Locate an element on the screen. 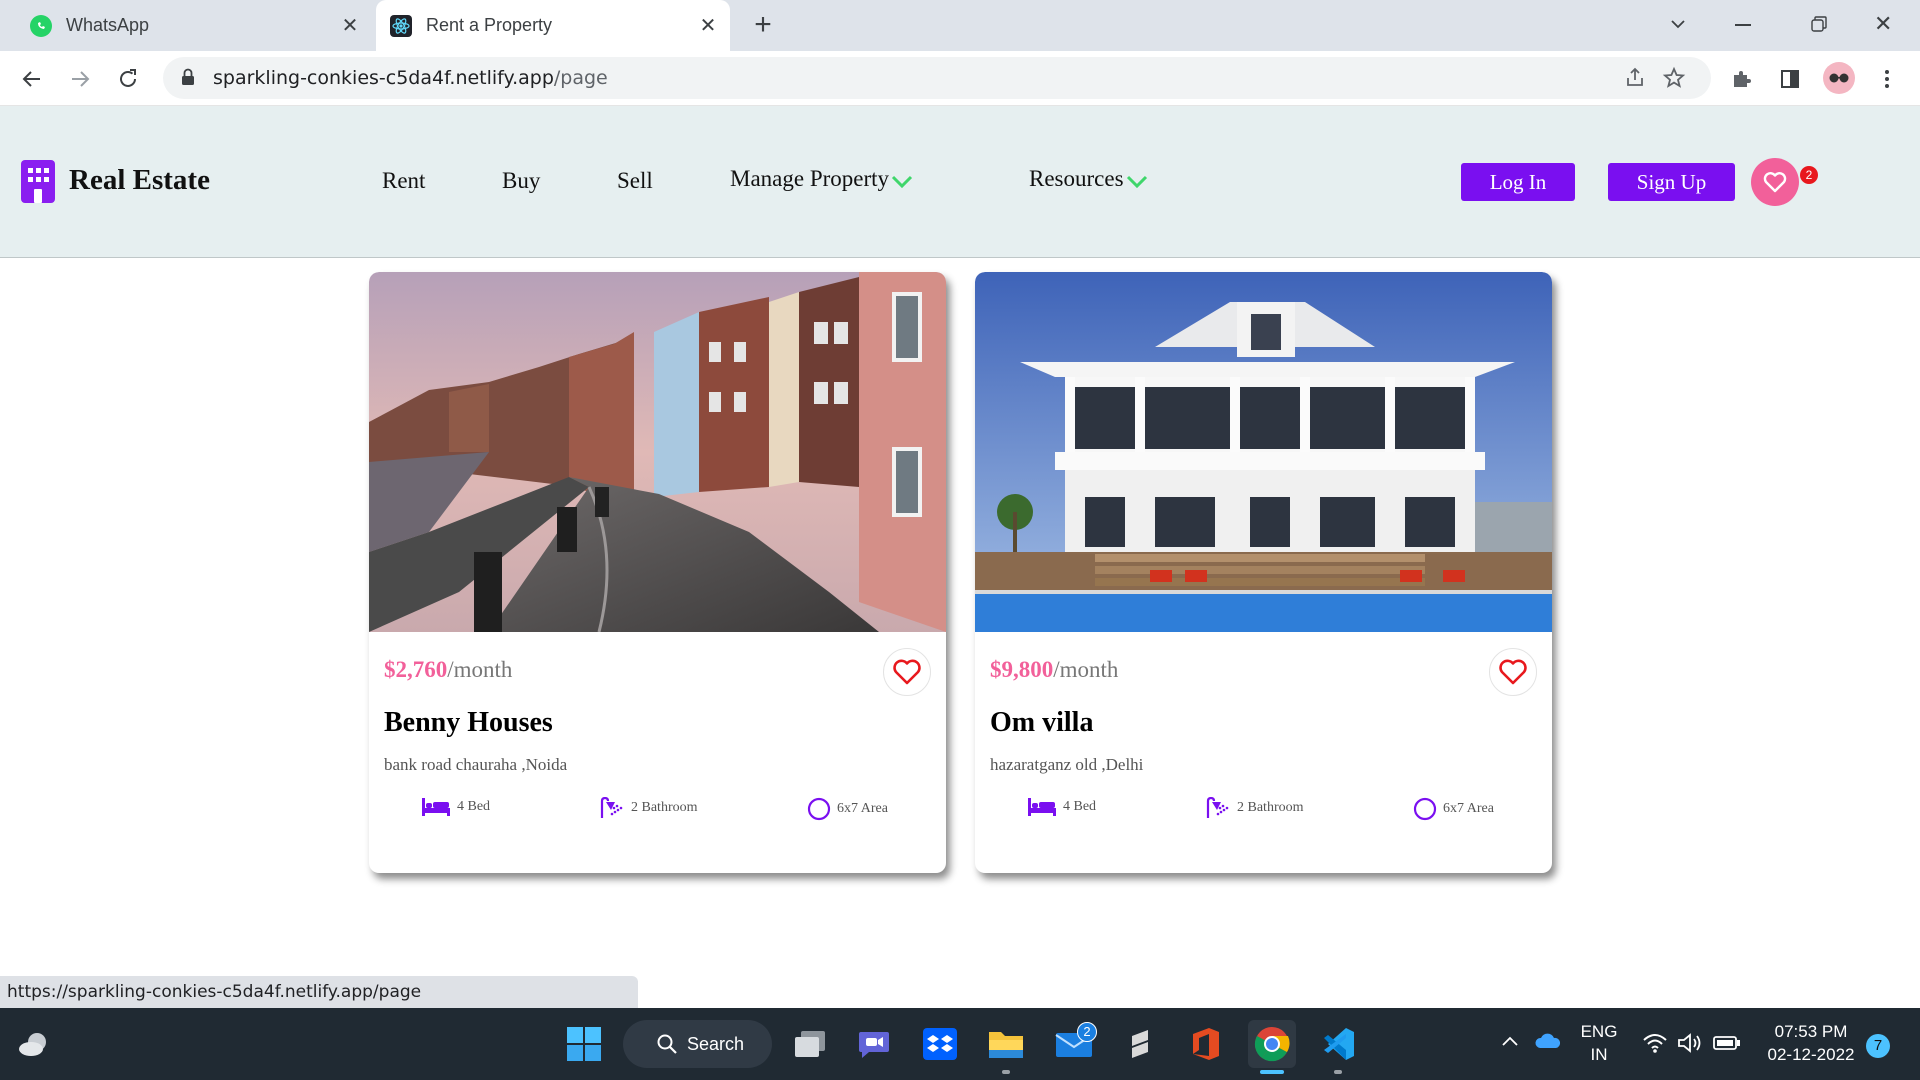  taskbar-search: Search is located at coordinates (697, 1044).